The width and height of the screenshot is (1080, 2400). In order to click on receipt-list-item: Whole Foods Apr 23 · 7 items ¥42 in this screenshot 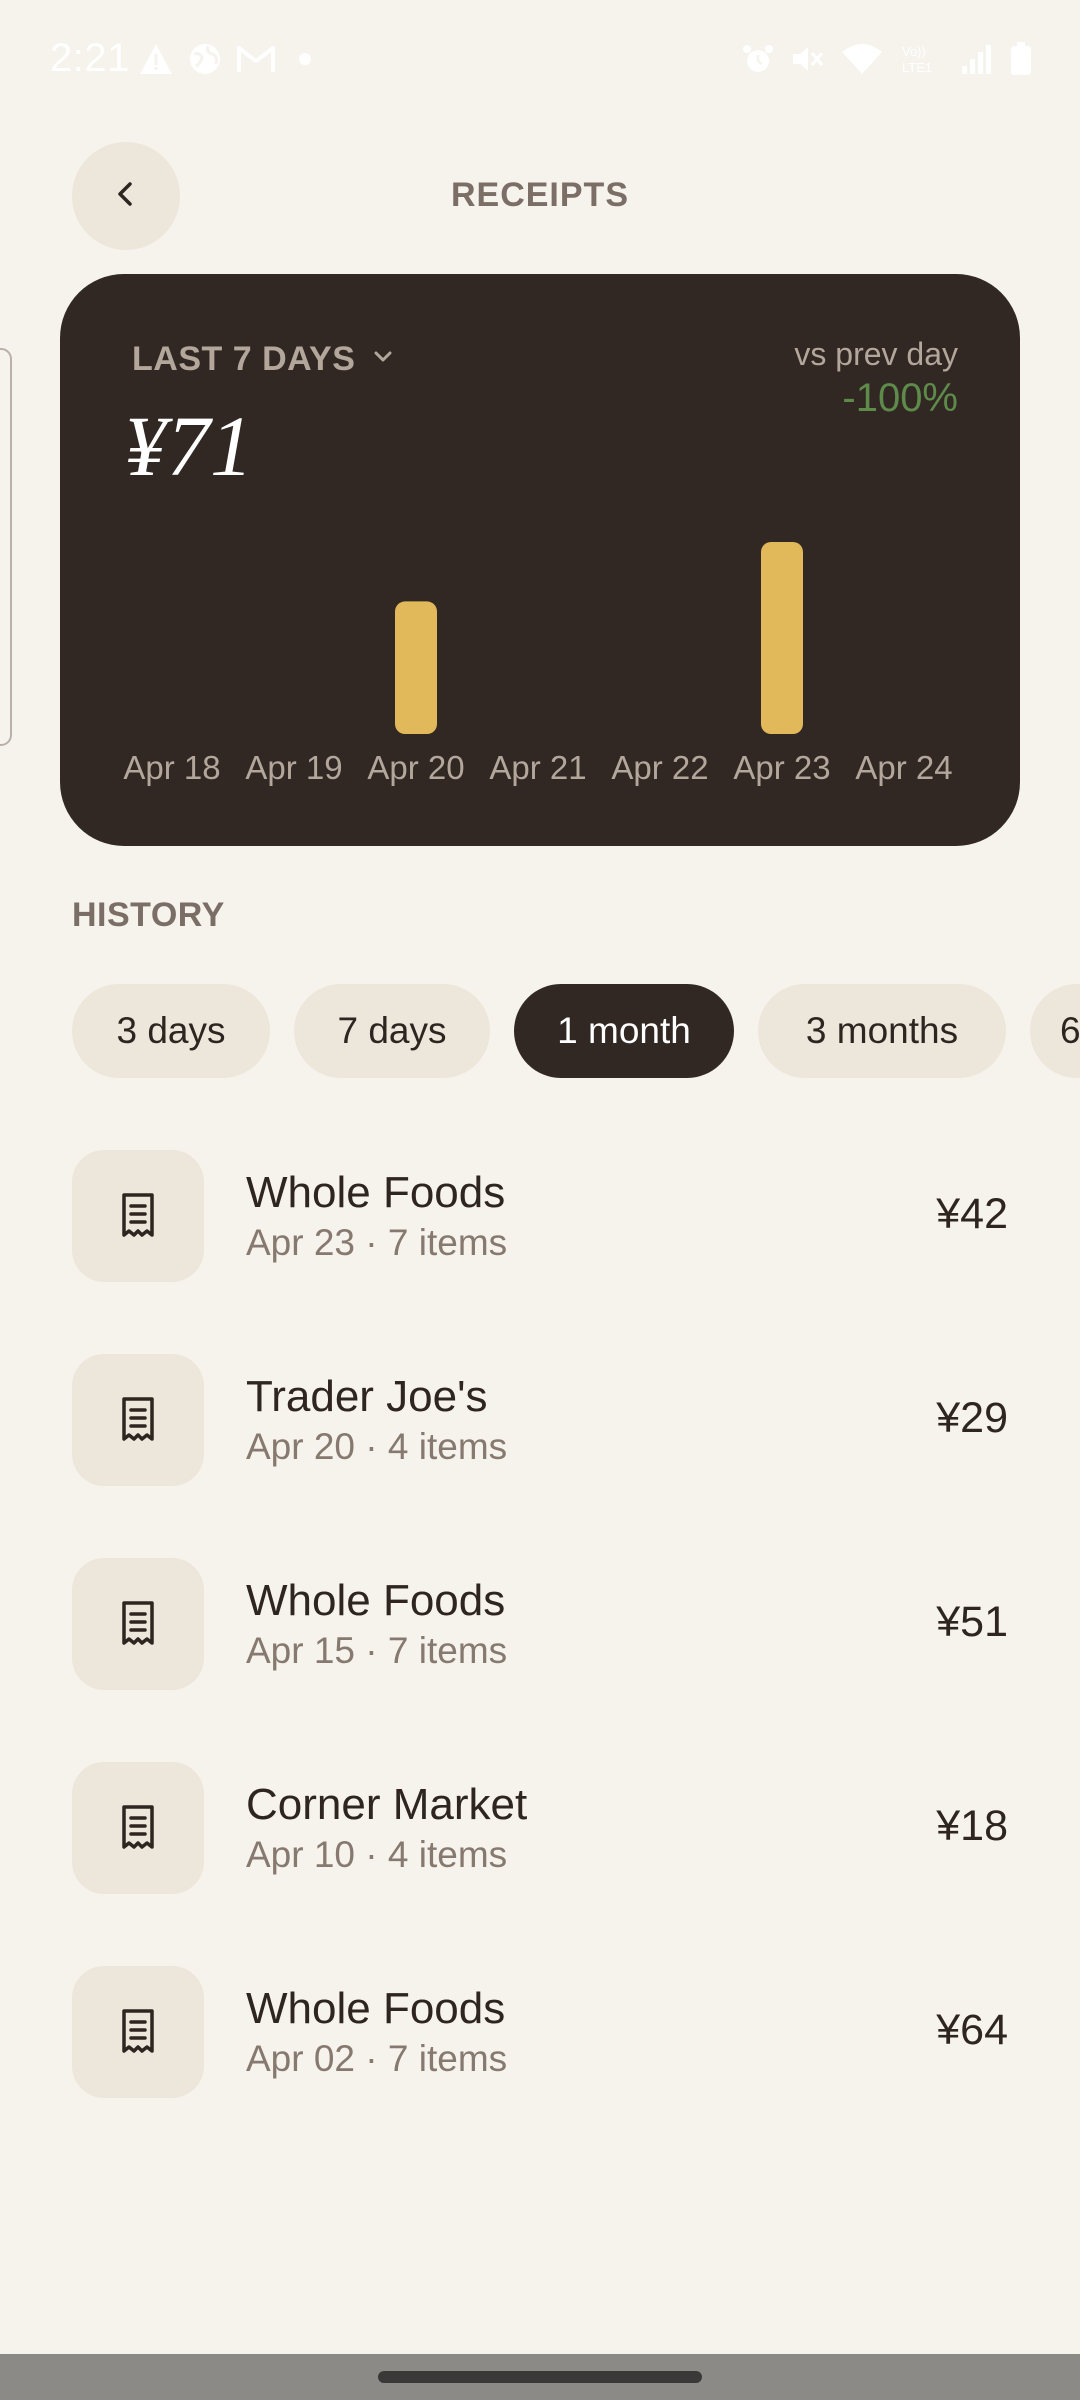, I will do `click(540, 1216)`.